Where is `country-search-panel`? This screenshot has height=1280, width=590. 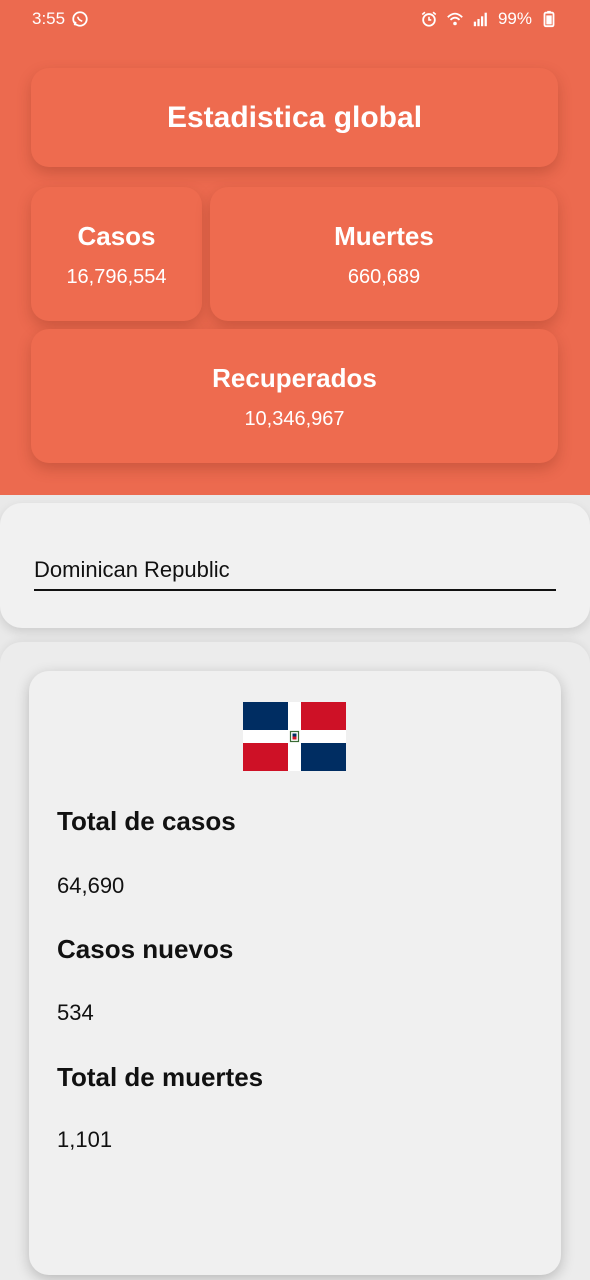
country-search-panel is located at coordinates (295, 565).